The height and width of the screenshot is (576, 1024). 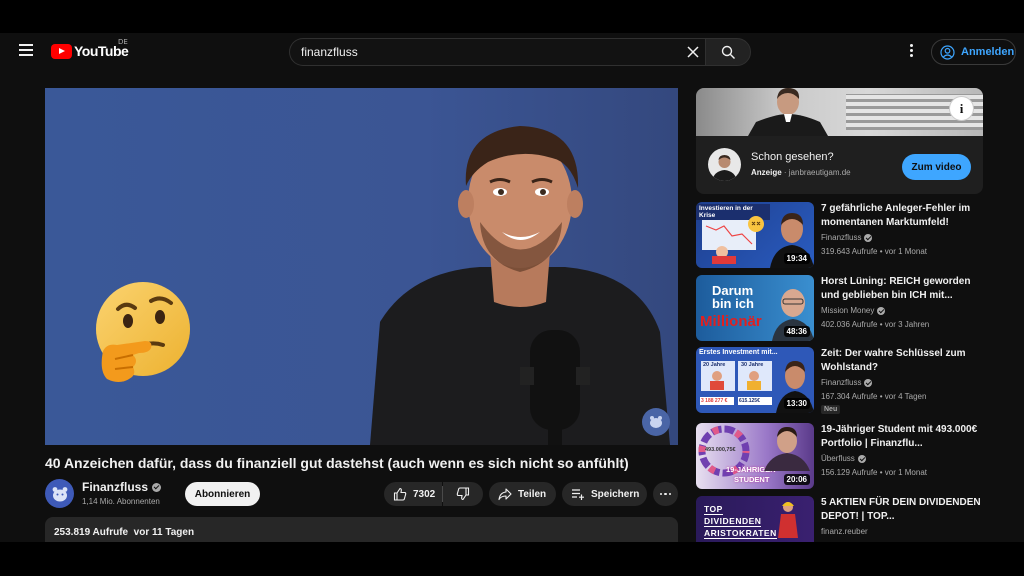 What do you see at coordinates (532, 494) in the screenshot?
I see `share-label: Teilen` at bounding box center [532, 494].